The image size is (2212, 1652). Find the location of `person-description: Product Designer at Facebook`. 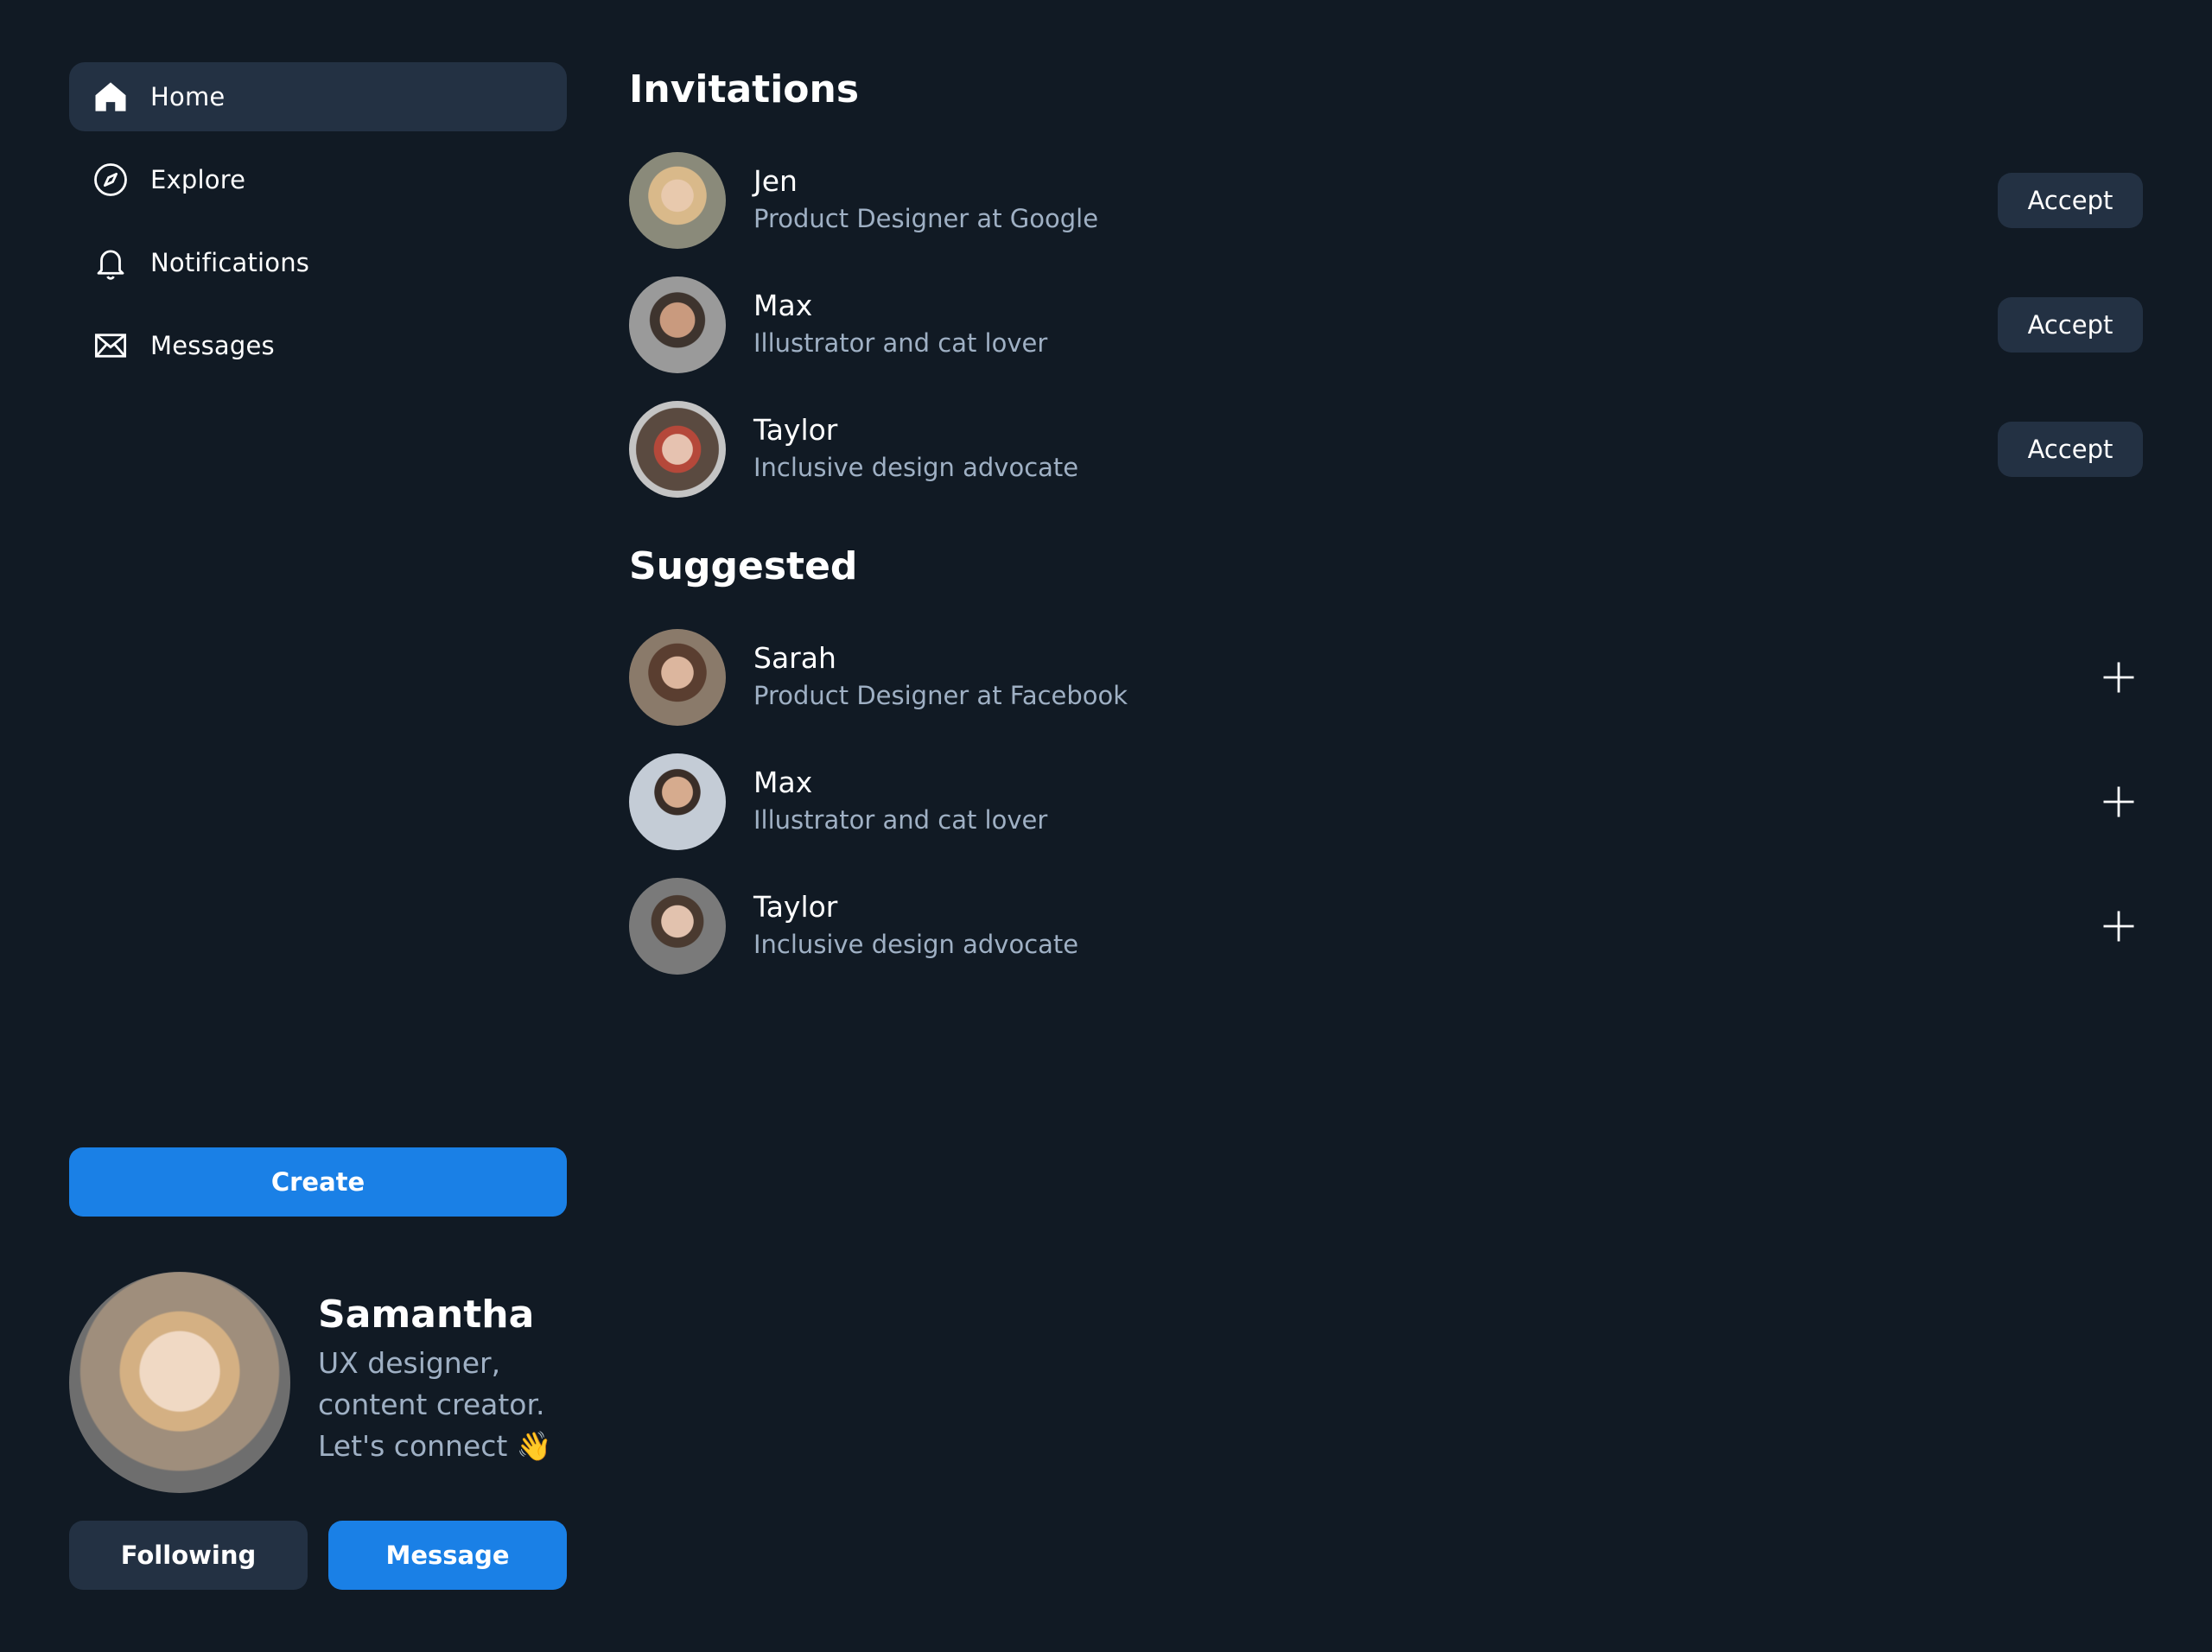

person-description: Product Designer at Facebook is located at coordinates (940, 696).